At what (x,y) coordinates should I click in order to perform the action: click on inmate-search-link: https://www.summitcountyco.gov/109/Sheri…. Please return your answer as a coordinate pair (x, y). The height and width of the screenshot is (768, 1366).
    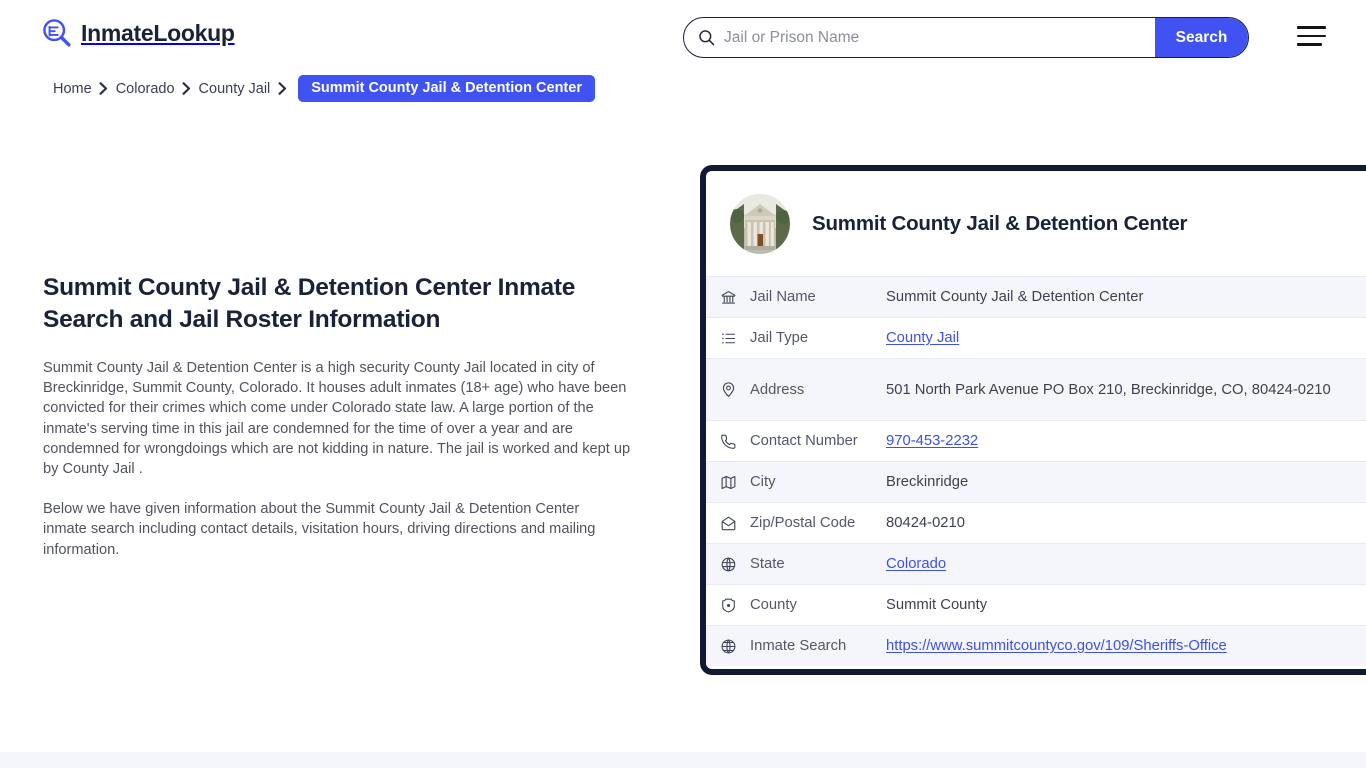
    Looking at the image, I should click on (1056, 646).